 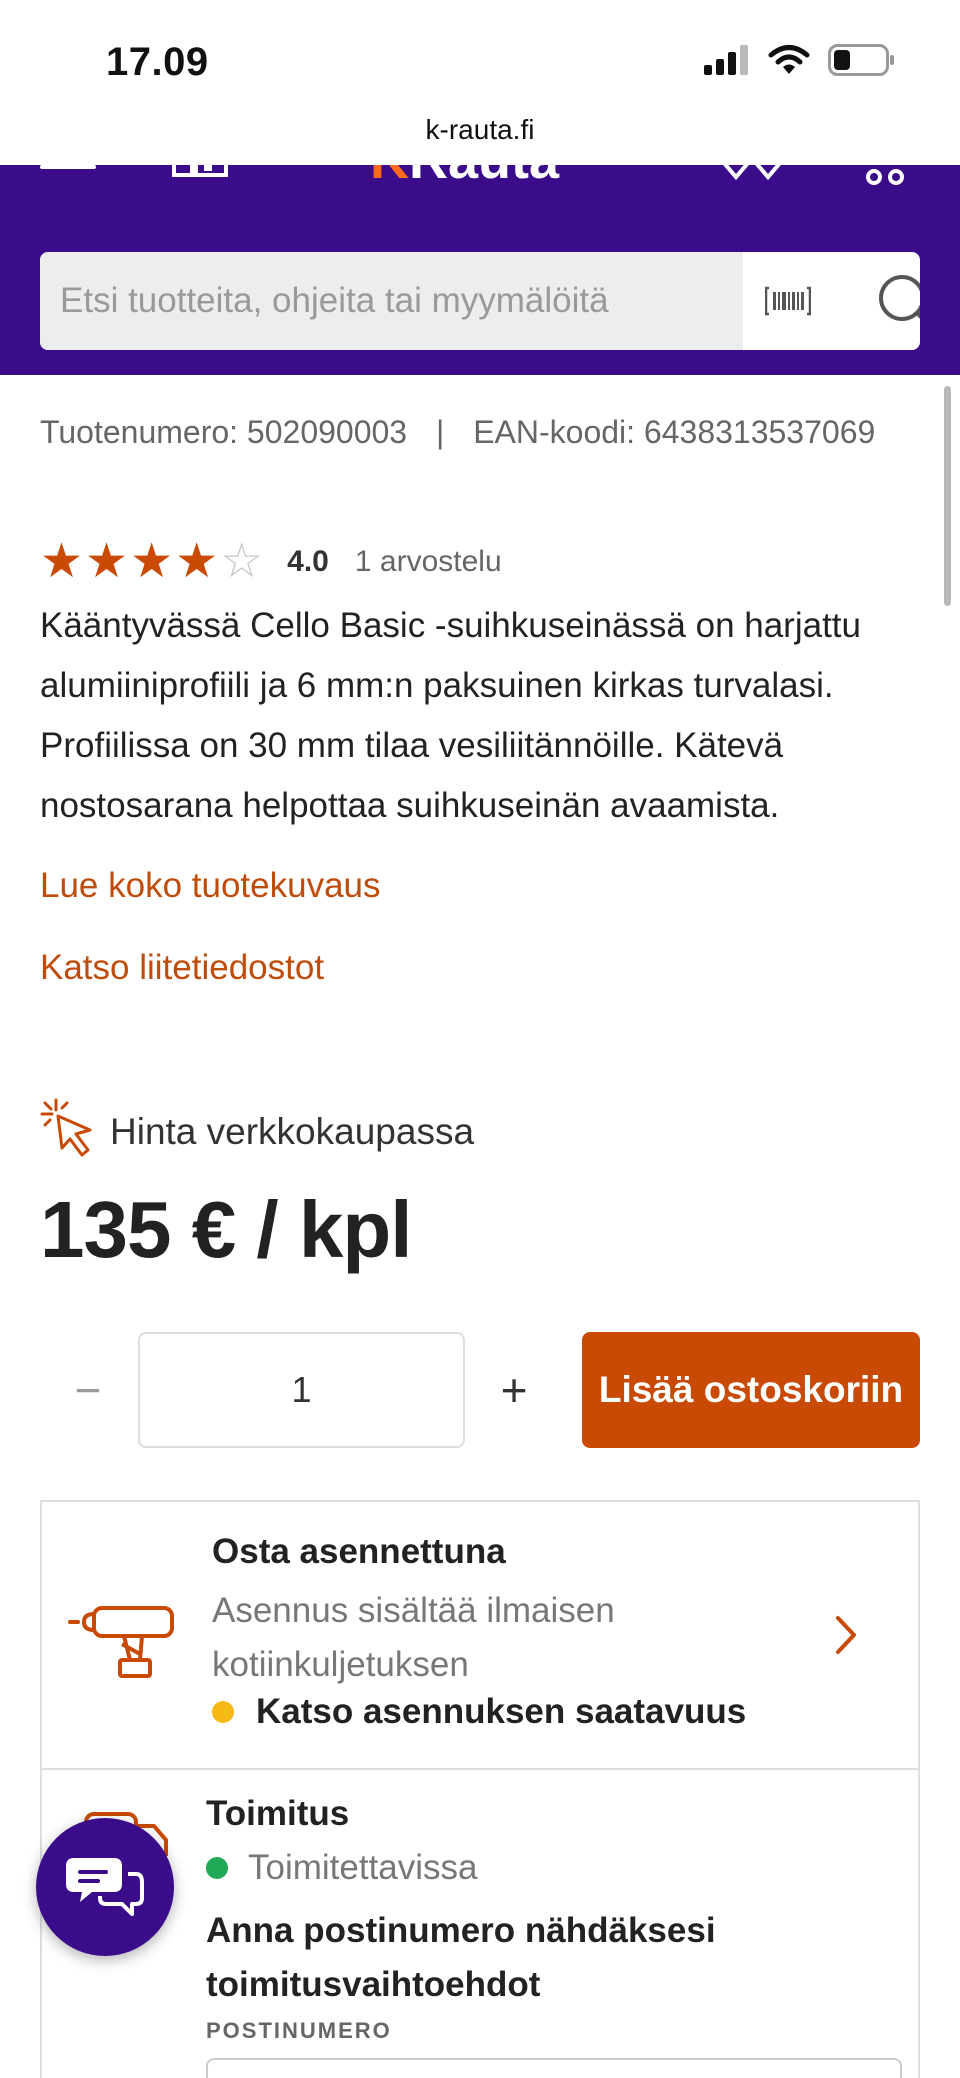 I want to click on install-availability-label: Katso asennuksen saatavuus, so click(x=501, y=1711).